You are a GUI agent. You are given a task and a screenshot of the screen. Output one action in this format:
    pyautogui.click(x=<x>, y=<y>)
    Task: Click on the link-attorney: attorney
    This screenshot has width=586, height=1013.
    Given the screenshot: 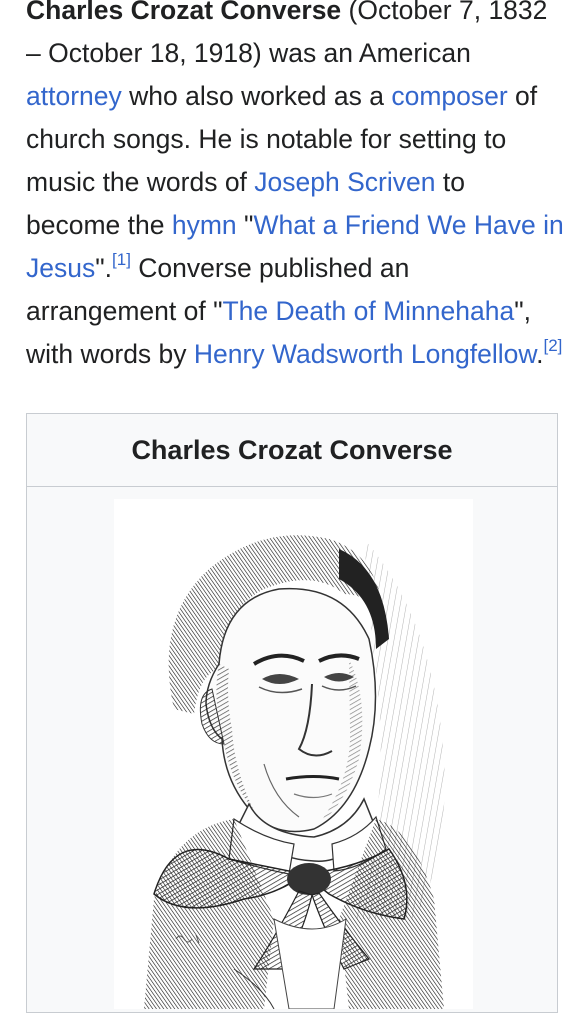 What is the action you would take?
    pyautogui.click(x=74, y=96)
    